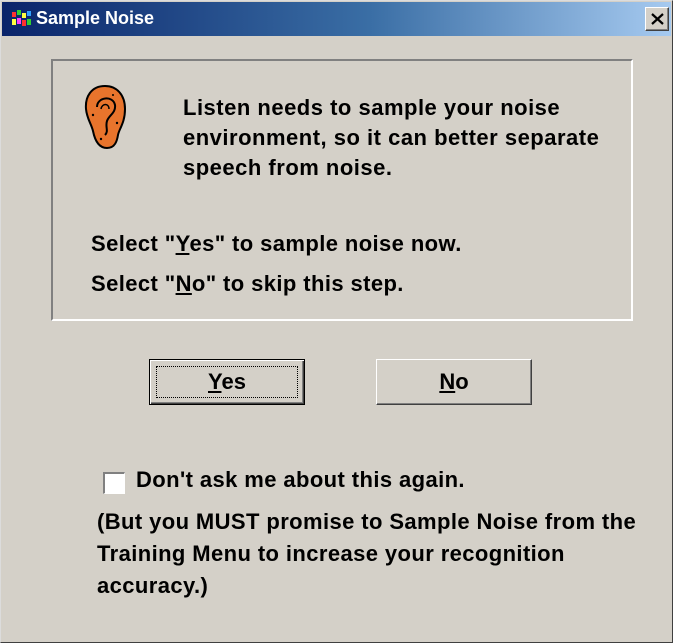 The image size is (673, 643). What do you see at coordinates (247, 283) in the screenshot?
I see `select-no-instruction: Select "No" to skip this step.` at bounding box center [247, 283].